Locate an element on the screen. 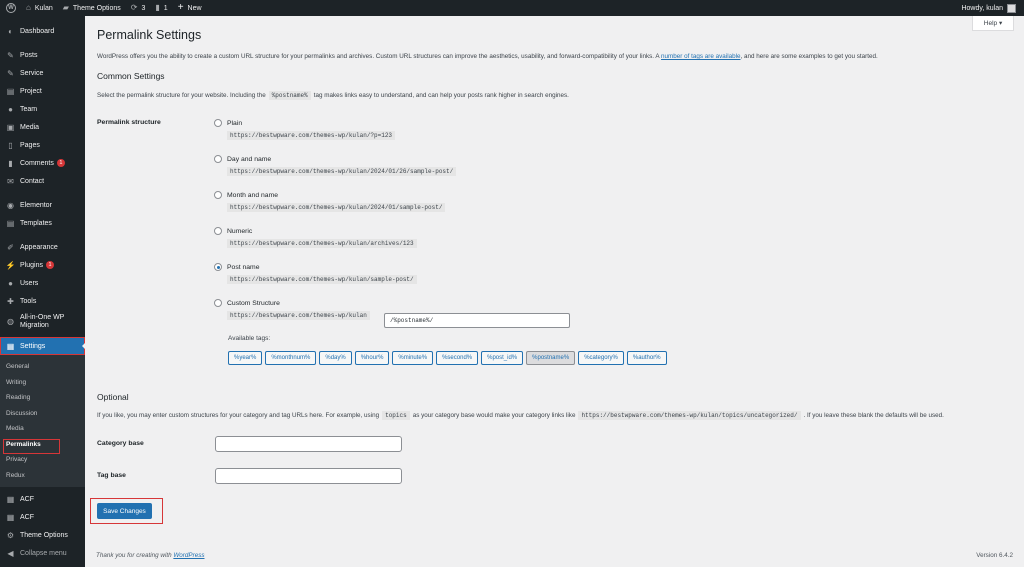 This screenshot has width=1024, height=567. comments-link: ▮ 1 is located at coordinates (161, 8).